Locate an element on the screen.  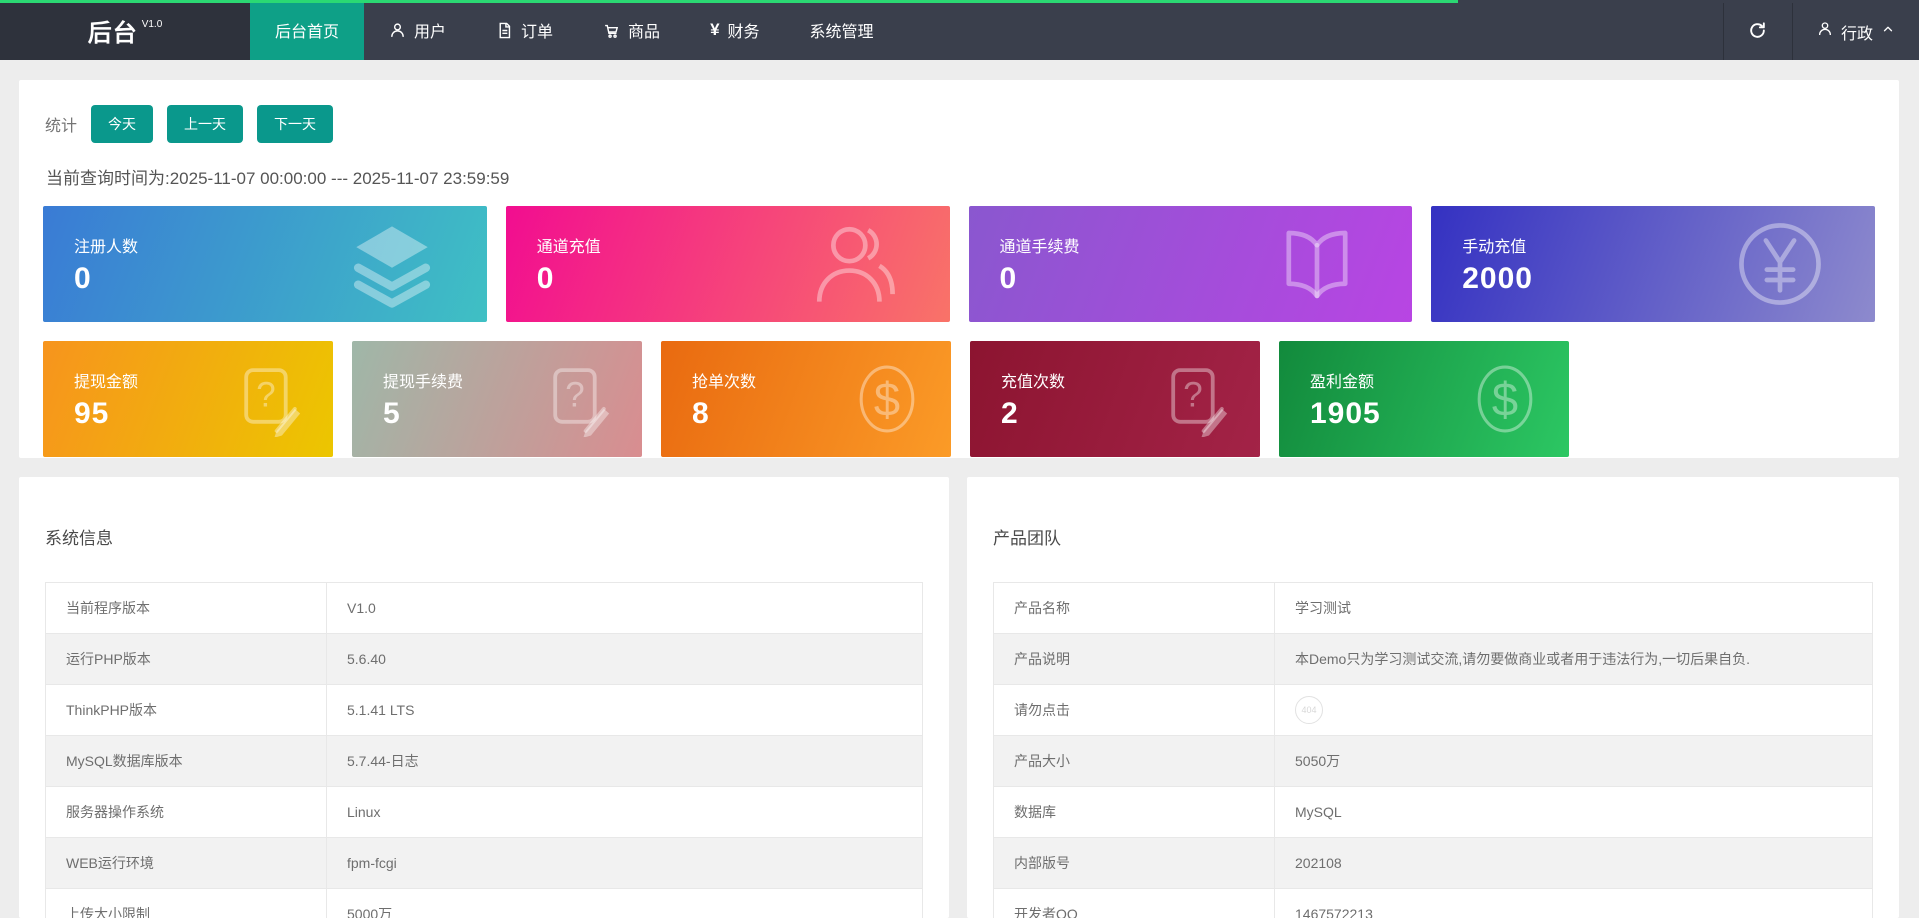
stat-card-cards_row1-3: 手动充值 2000 is located at coordinates (1653, 264).